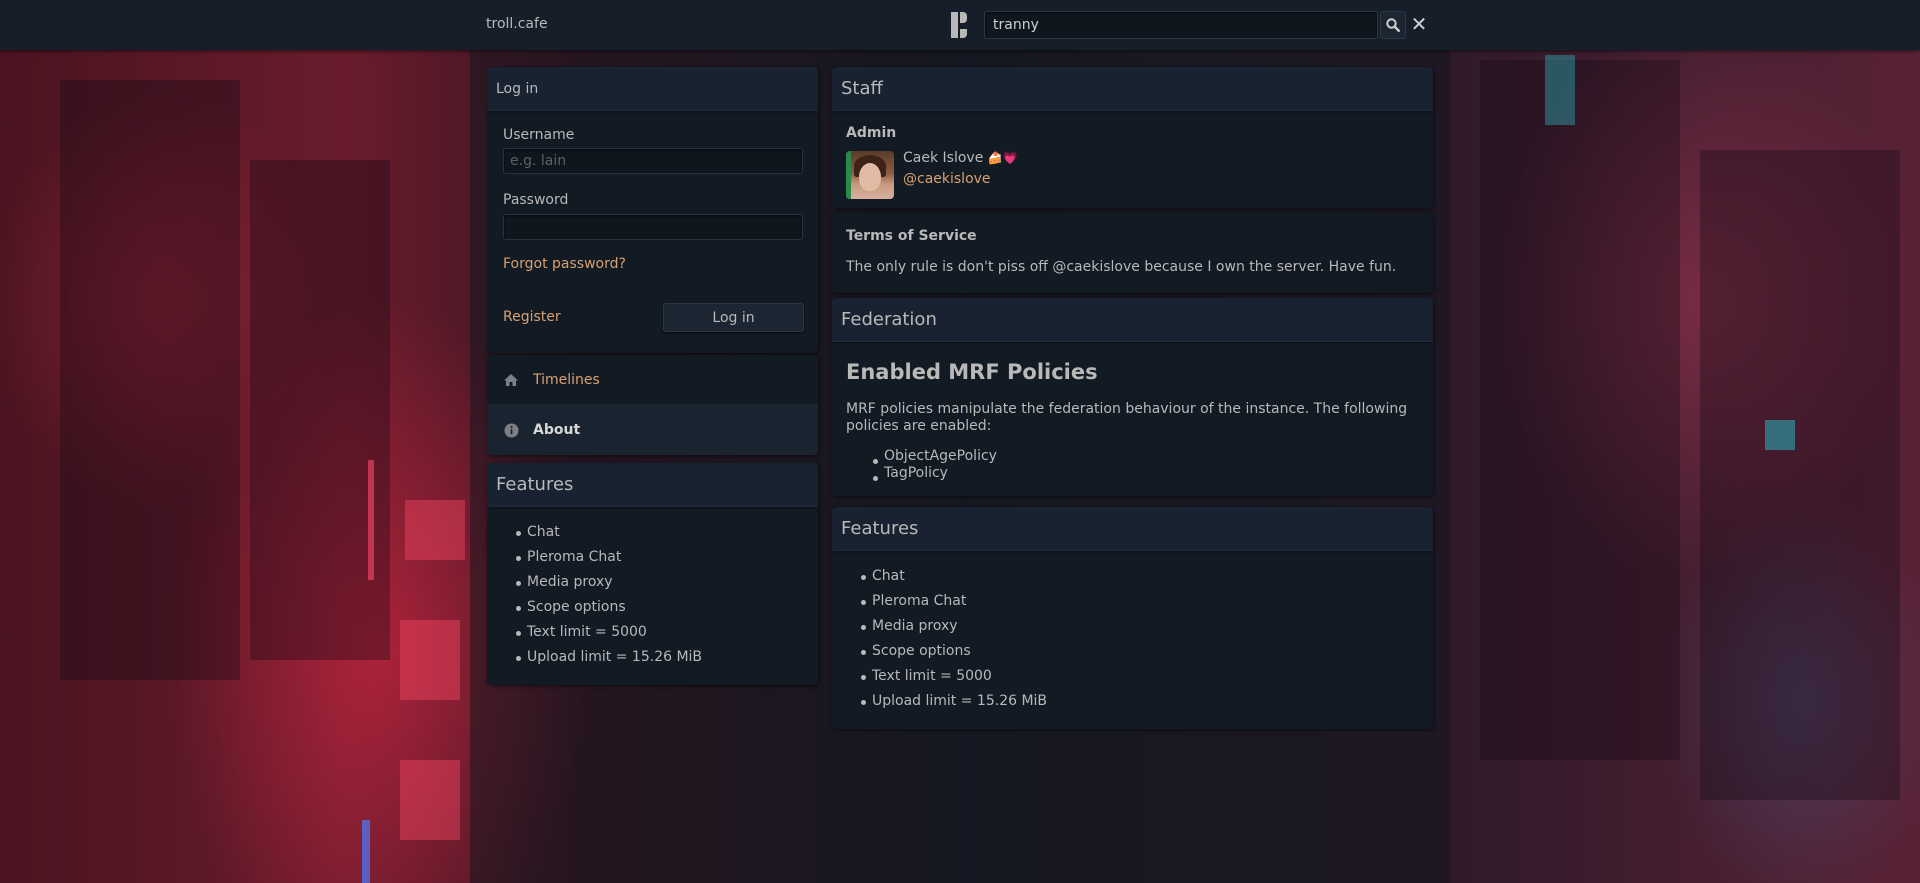 The height and width of the screenshot is (883, 1920). I want to click on login-button: Log in, so click(733, 317).